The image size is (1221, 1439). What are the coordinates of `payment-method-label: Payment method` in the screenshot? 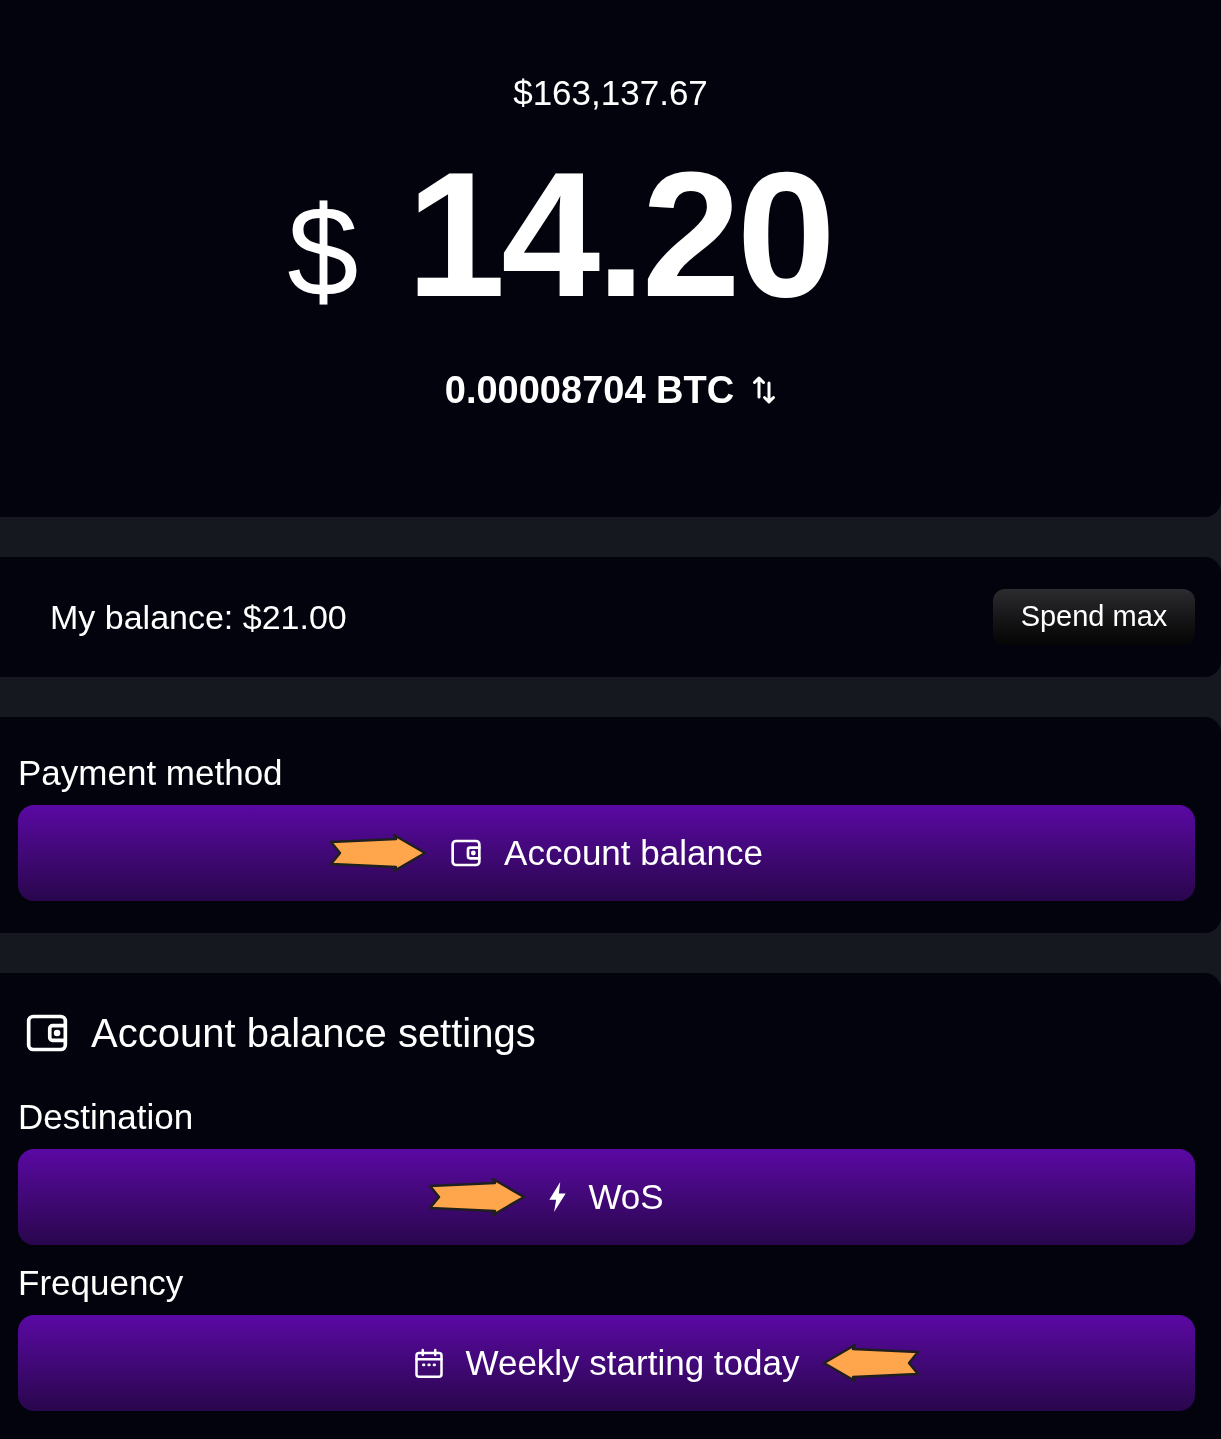 It's located at (150, 773).